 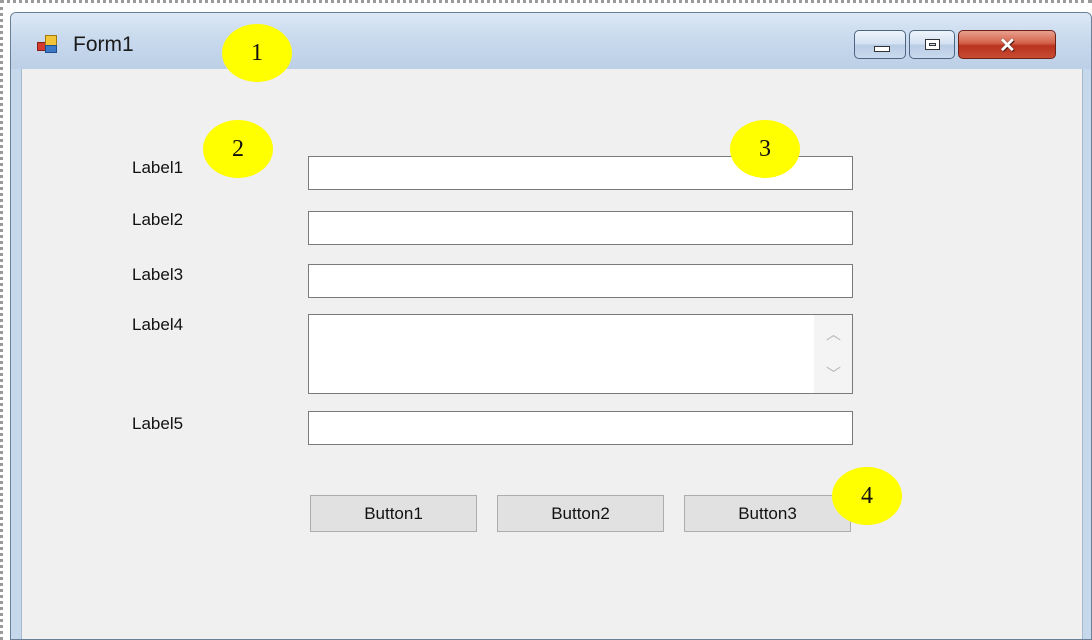 I want to click on textbox-4-multiline: ︿ ﹀, so click(x=580, y=354).